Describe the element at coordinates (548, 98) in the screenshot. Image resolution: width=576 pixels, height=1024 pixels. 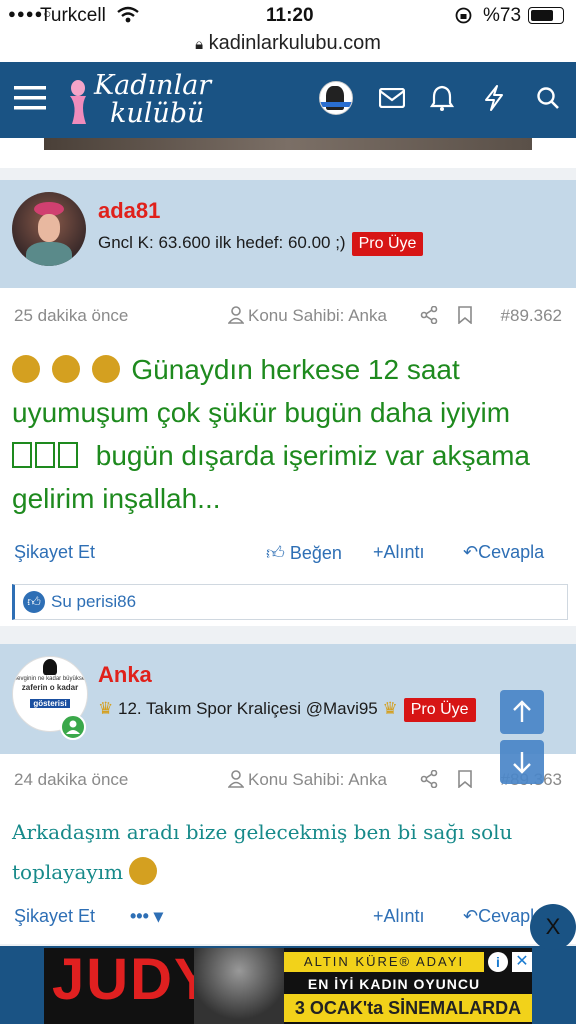
I see `search-icon` at that location.